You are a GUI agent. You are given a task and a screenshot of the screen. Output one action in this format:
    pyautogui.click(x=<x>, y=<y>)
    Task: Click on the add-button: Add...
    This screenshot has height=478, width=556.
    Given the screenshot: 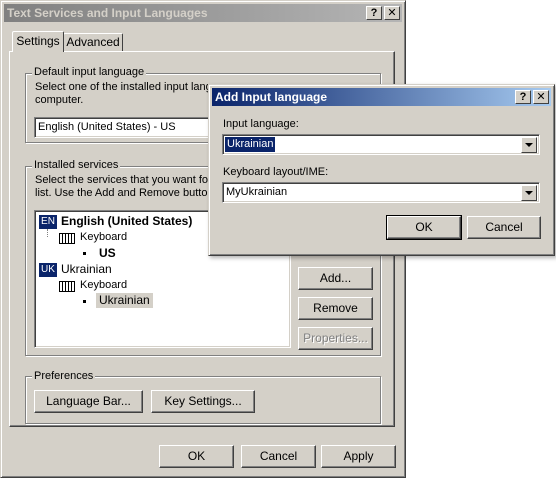 What is the action you would take?
    pyautogui.click(x=335, y=278)
    